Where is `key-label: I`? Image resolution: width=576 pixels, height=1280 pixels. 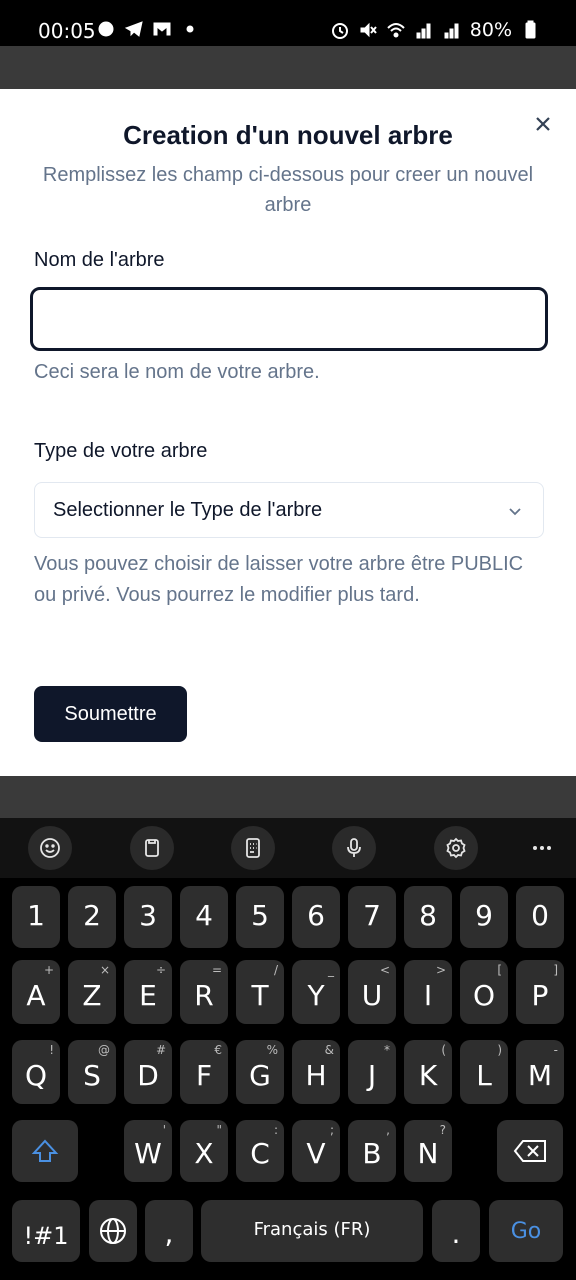 key-label: I is located at coordinates (428, 995).